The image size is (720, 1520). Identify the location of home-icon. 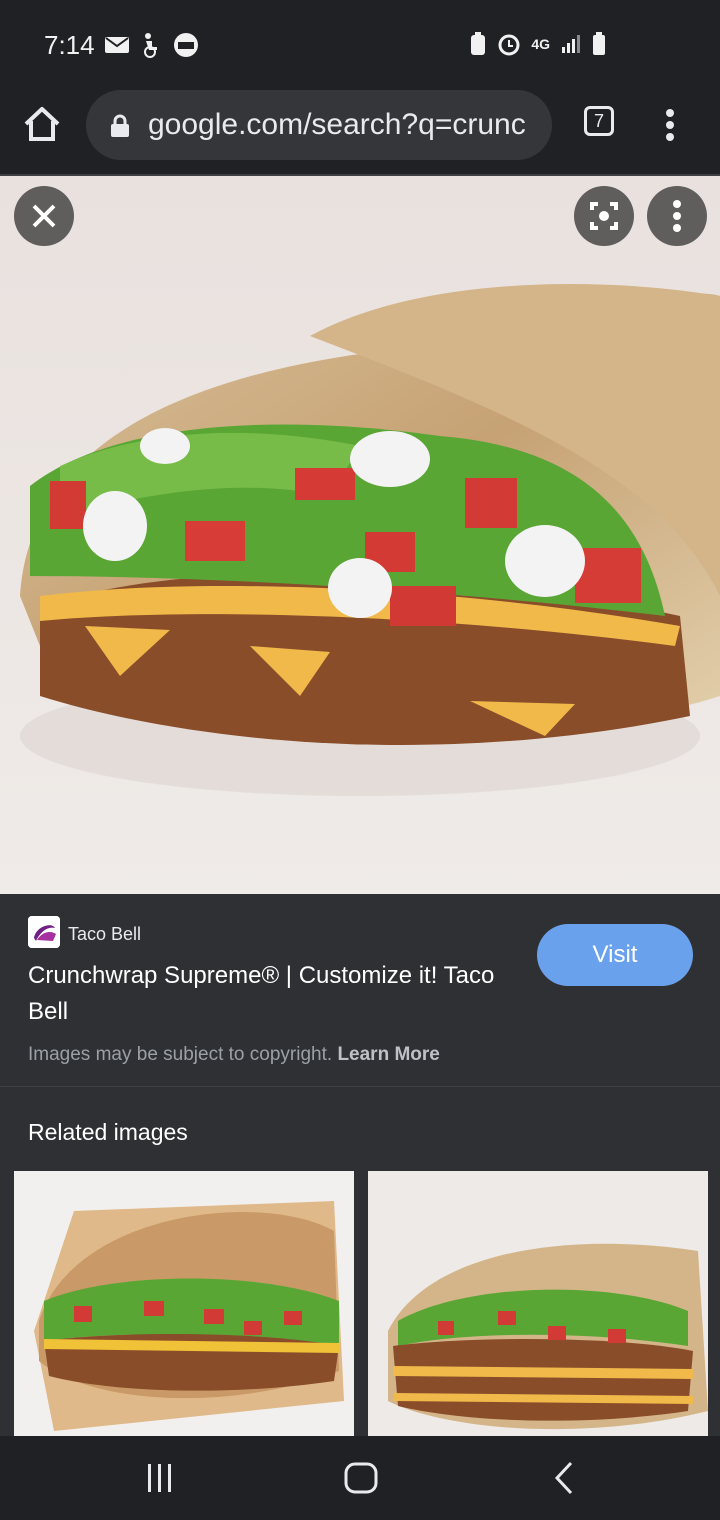
(42, 124).